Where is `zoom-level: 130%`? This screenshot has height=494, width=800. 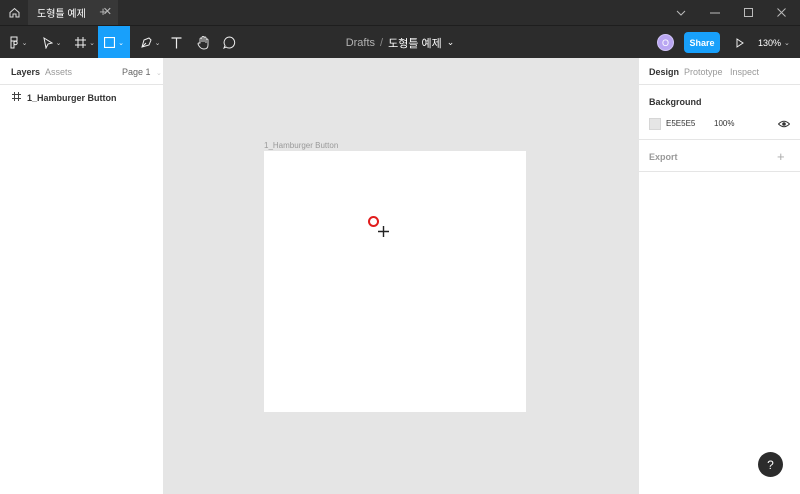
zoom-level: 130% is located at coordinates (770, 42).